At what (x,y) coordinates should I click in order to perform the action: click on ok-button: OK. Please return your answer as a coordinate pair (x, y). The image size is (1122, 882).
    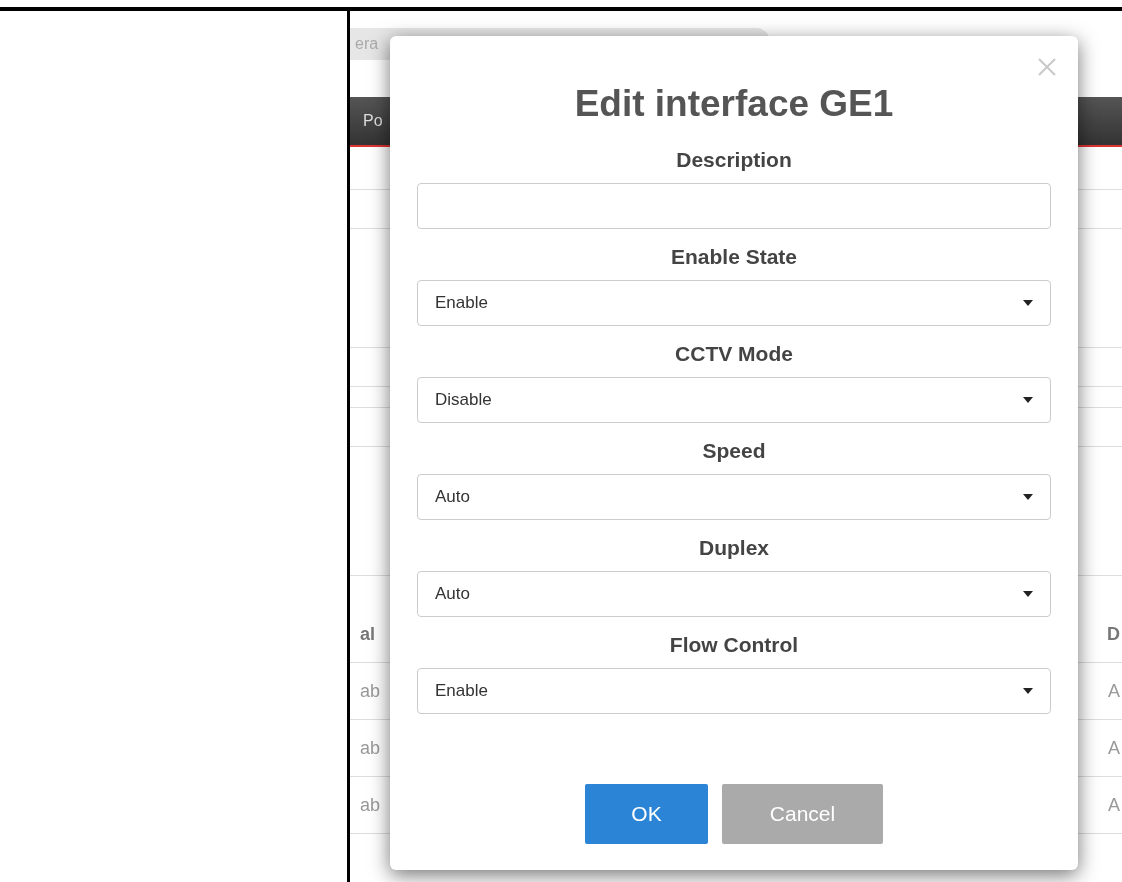
    Looking at the image, I should click on (646, 814).